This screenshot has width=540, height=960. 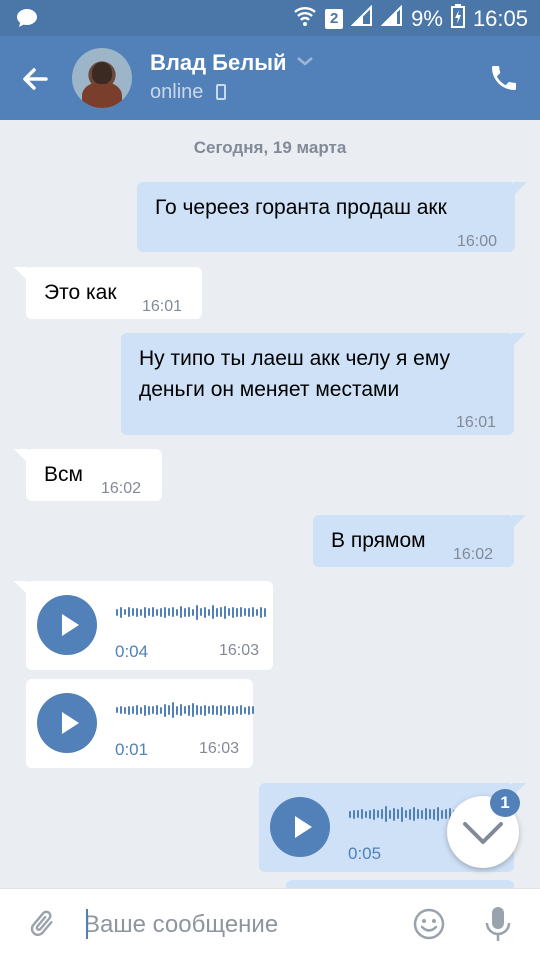 What do you see at coordinates (505, 803) in the screenshot?
I see `unread-badge: 1` at bounding box center [505, 803].